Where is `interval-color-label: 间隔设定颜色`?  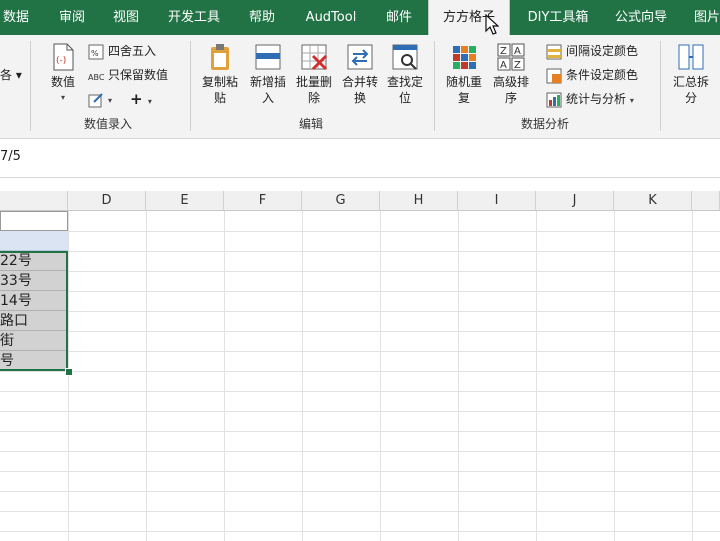 interval-color-label: 间隔设定颜色 is located at coordinates (602, 51).